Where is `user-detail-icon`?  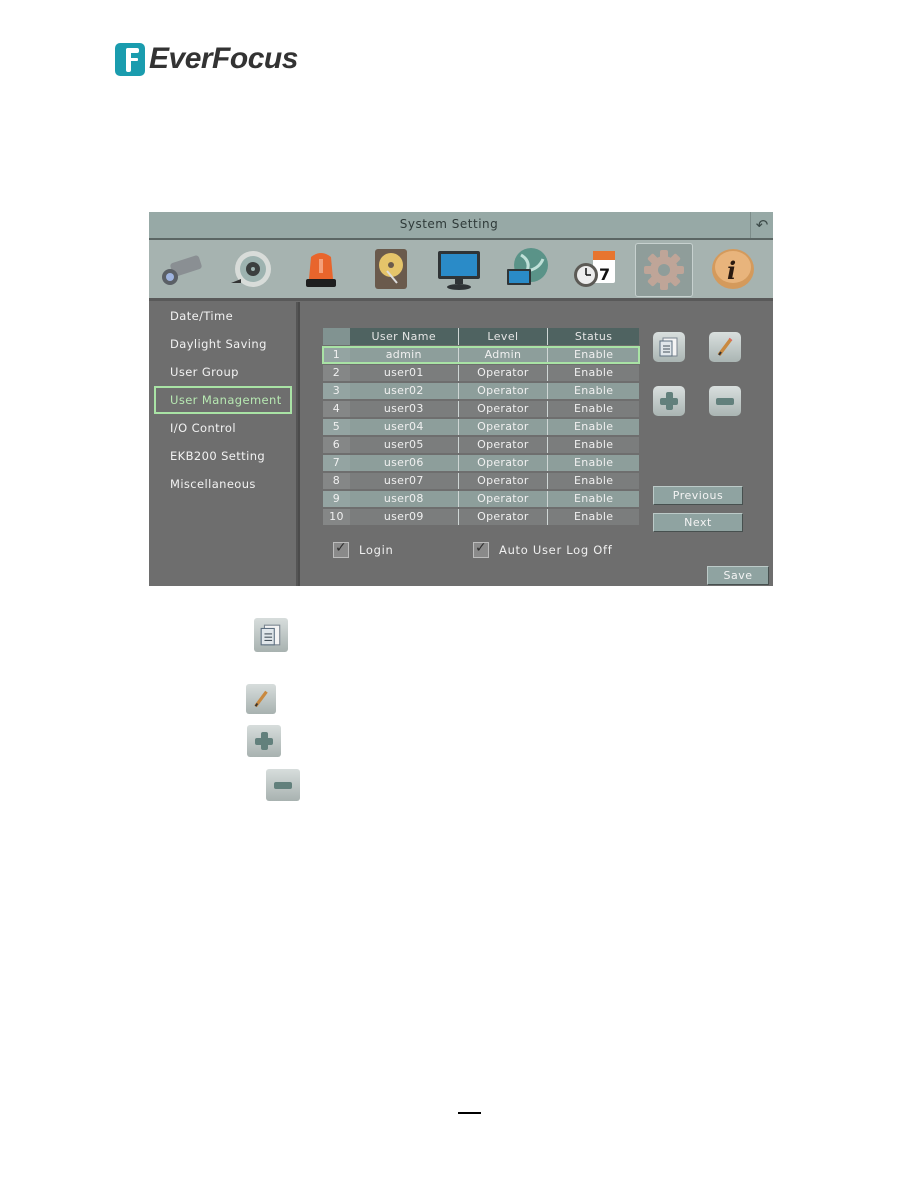
user-detail-icon is located at coordinates (271, 635).